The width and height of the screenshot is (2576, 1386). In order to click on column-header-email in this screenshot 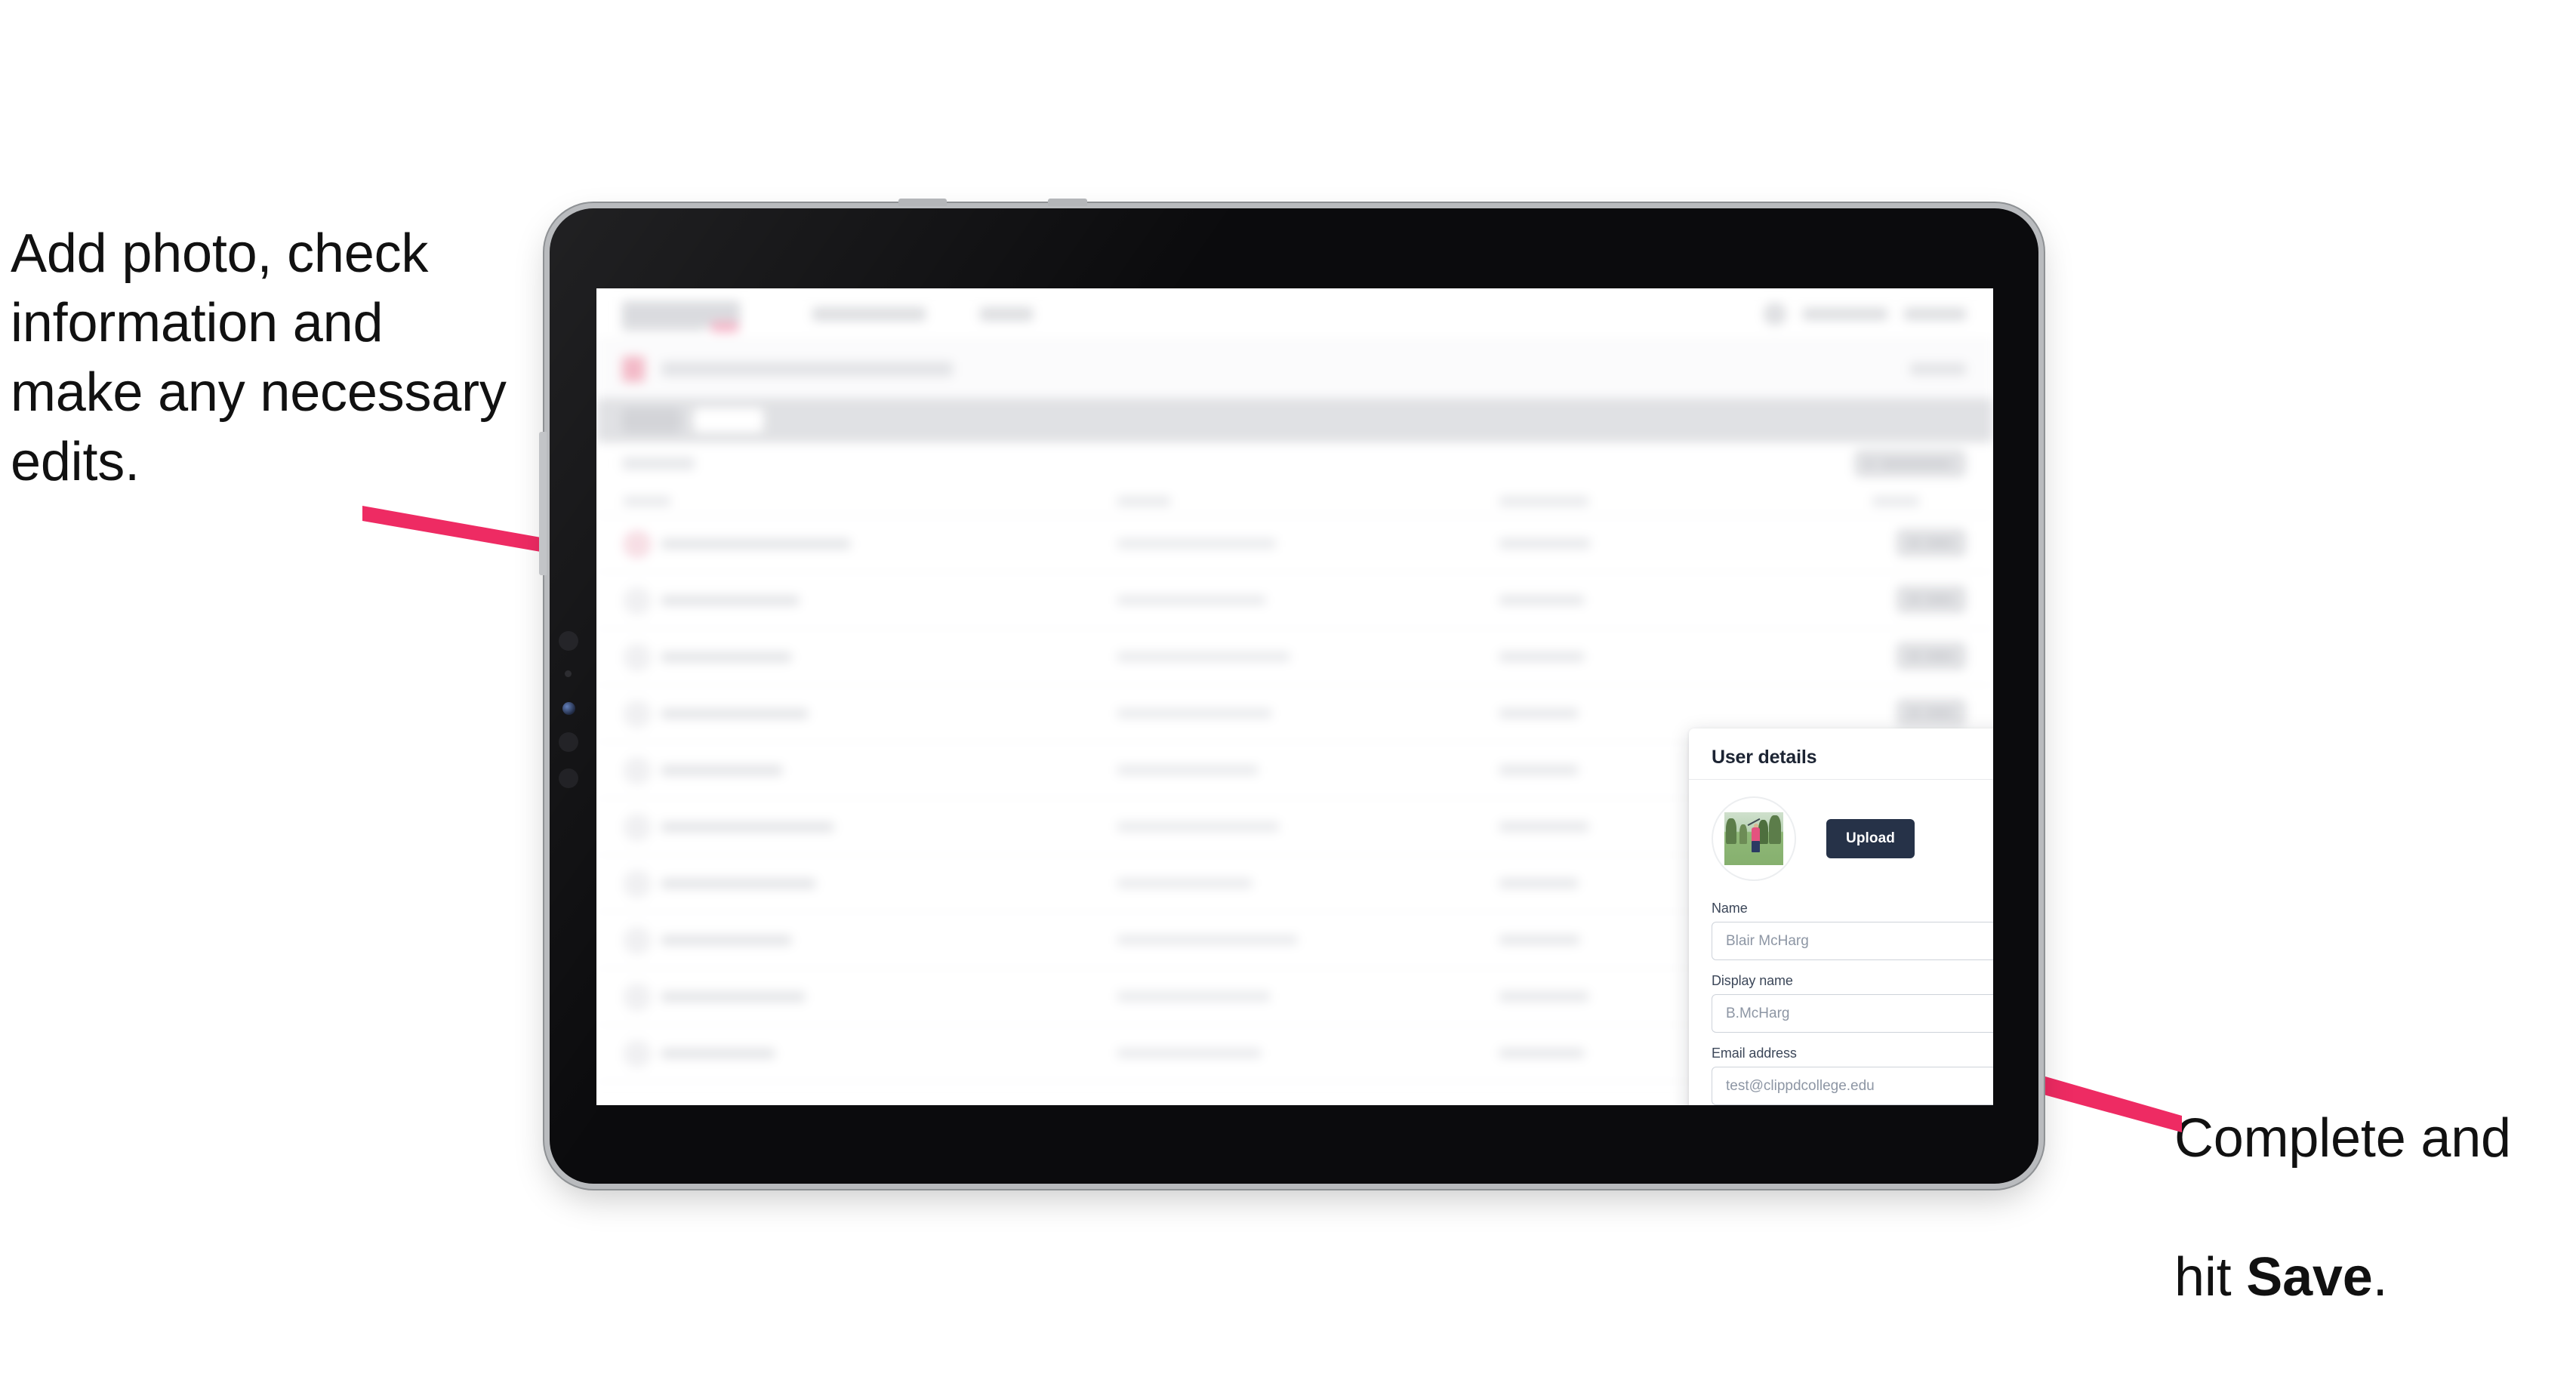, I will do `click(1143, 501)`.